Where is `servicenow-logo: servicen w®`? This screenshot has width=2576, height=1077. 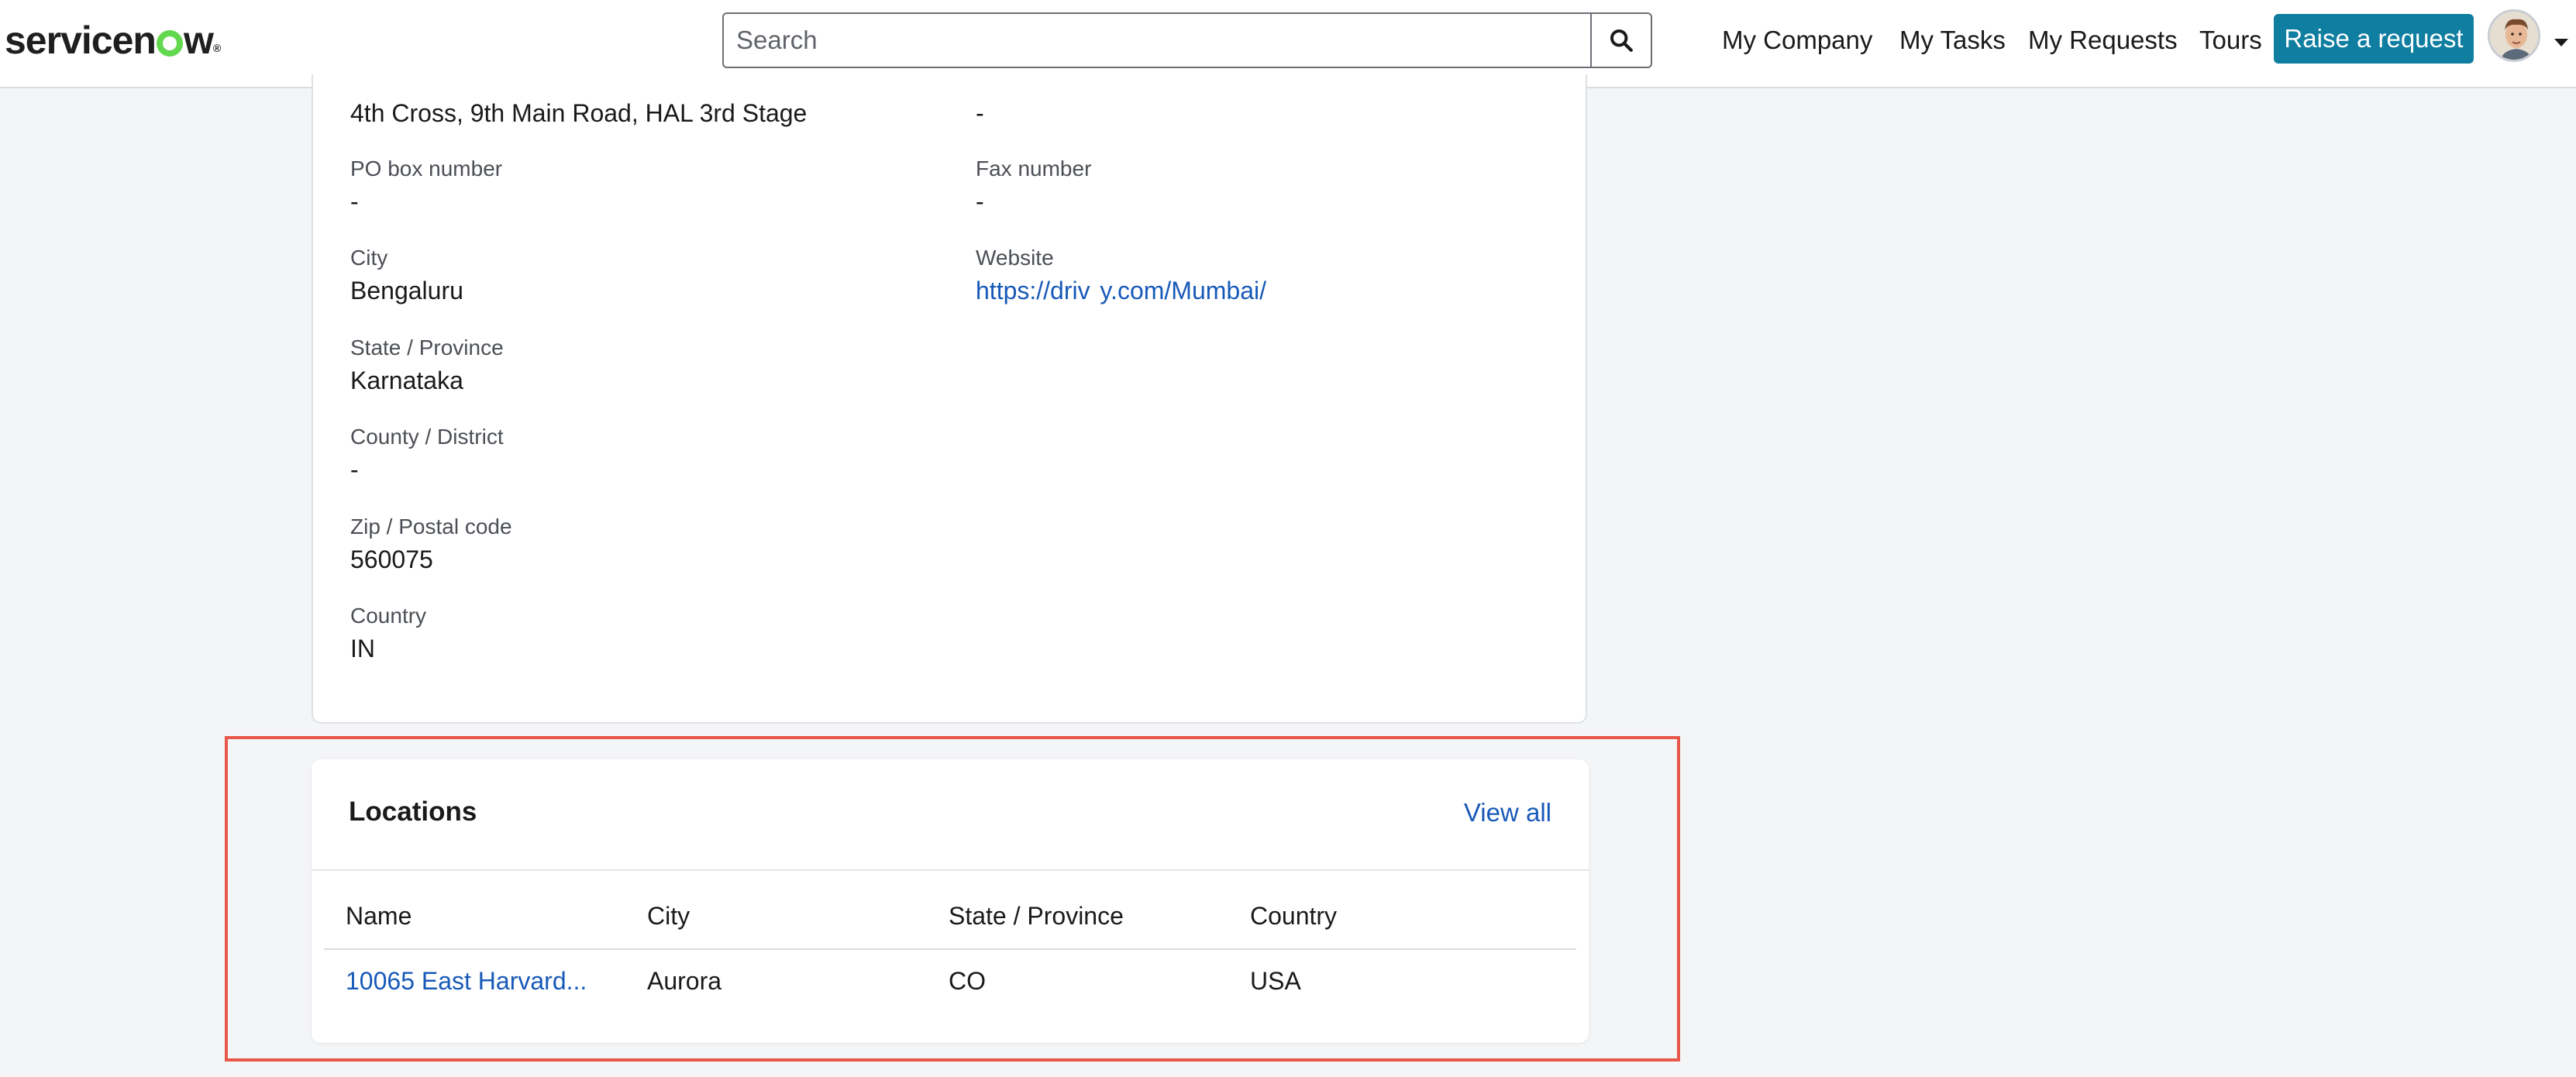 servicenow-logo: servicen w® is located at coordinates (113, 40).